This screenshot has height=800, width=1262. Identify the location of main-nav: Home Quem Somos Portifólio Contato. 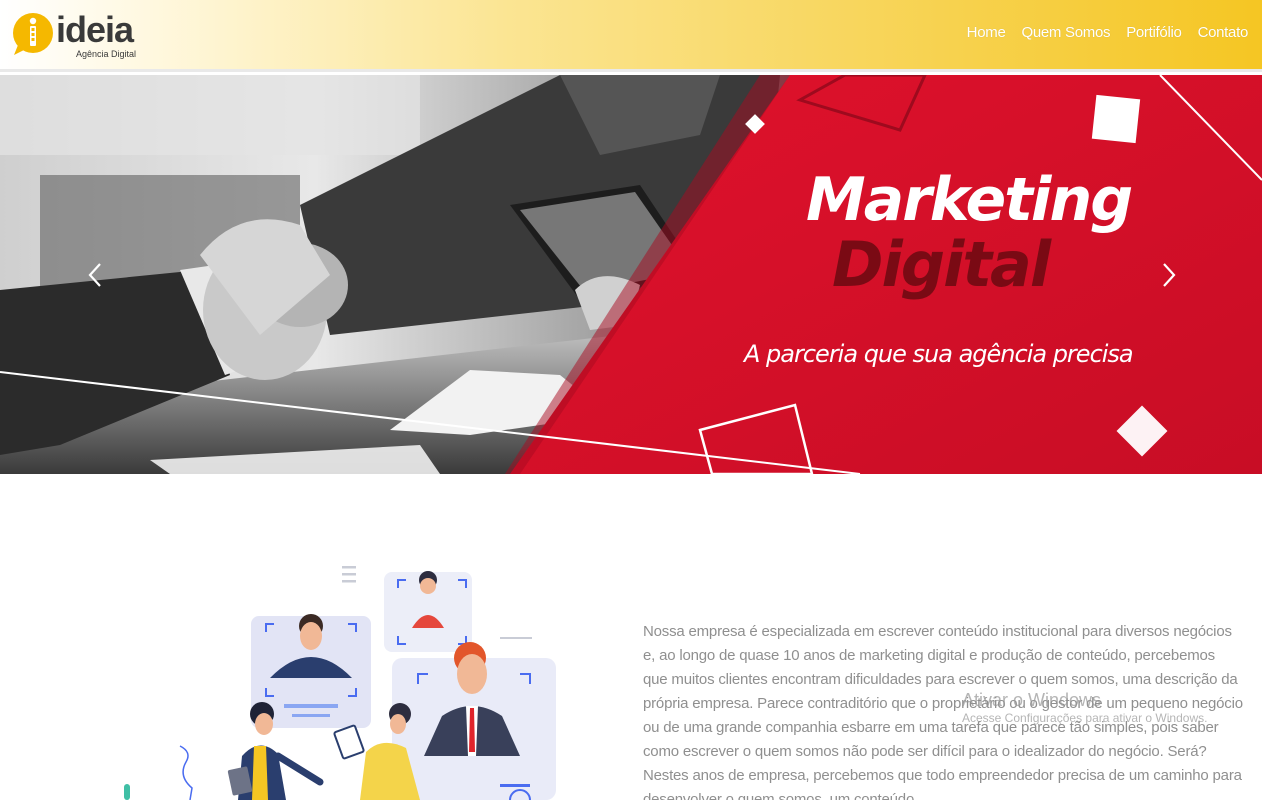
(1108, 32).